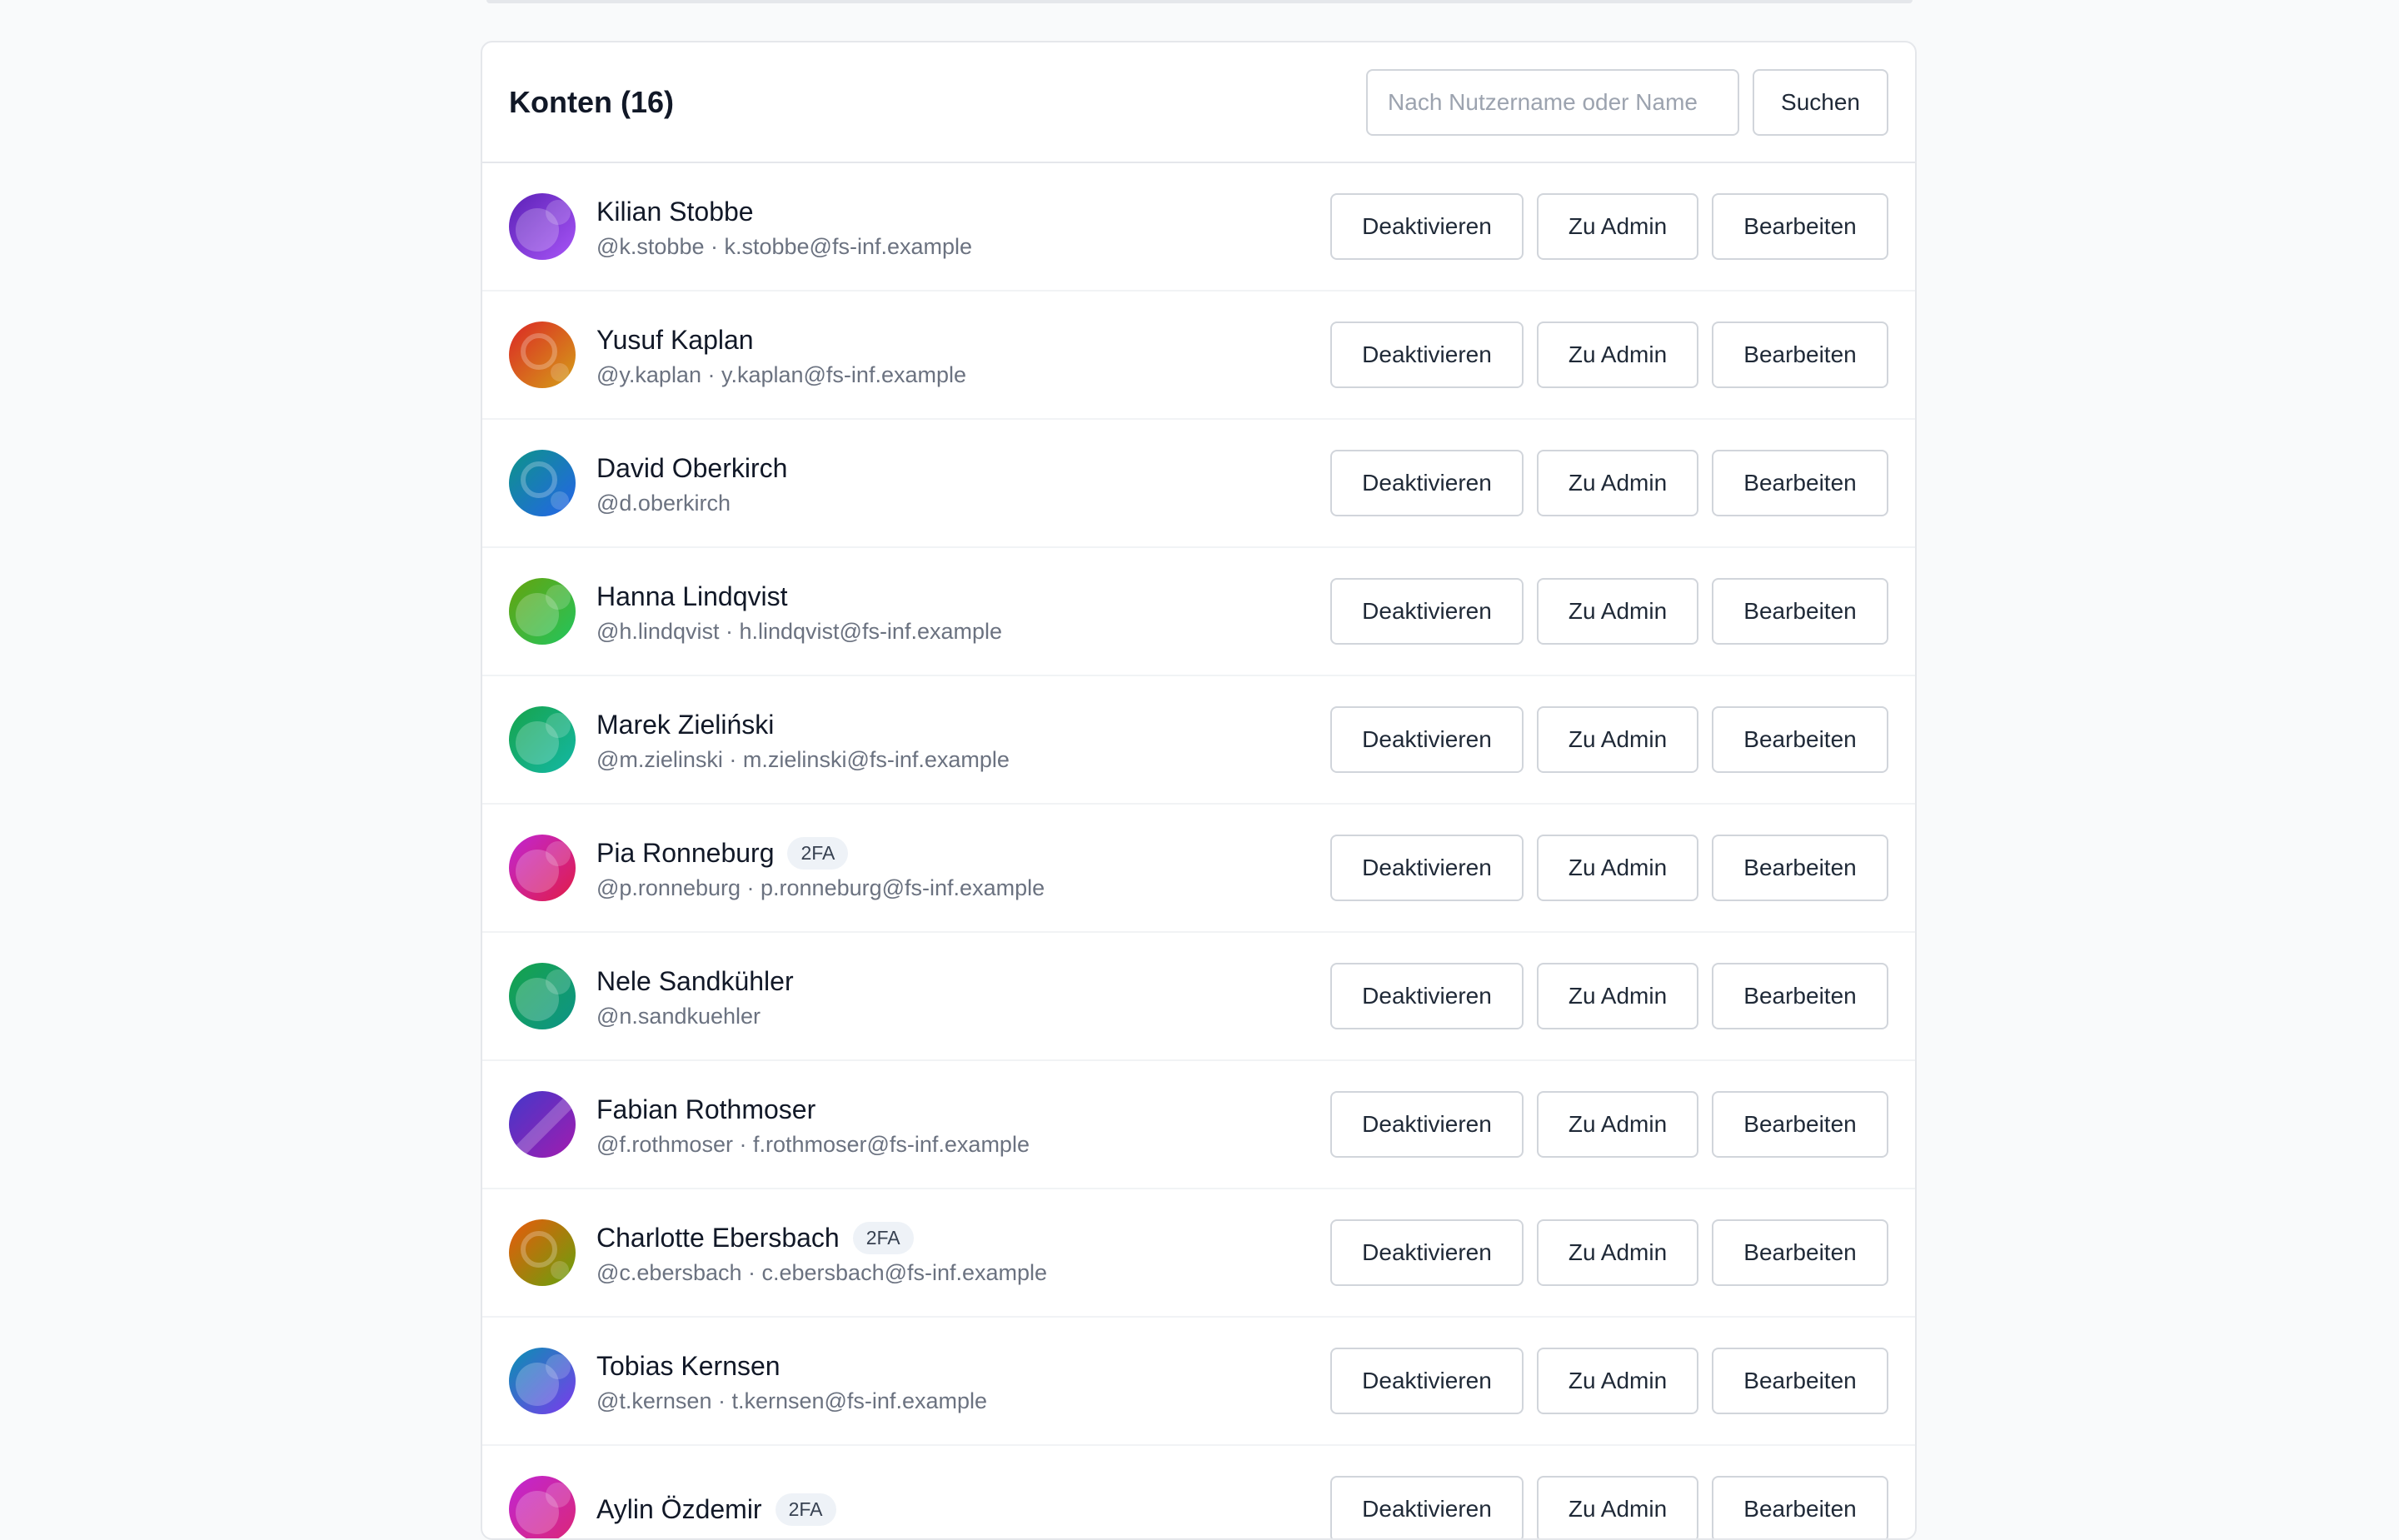 The image size is (2399, 1540). I want to click on name-line: Nele Sandkühler, so click(963, 982).